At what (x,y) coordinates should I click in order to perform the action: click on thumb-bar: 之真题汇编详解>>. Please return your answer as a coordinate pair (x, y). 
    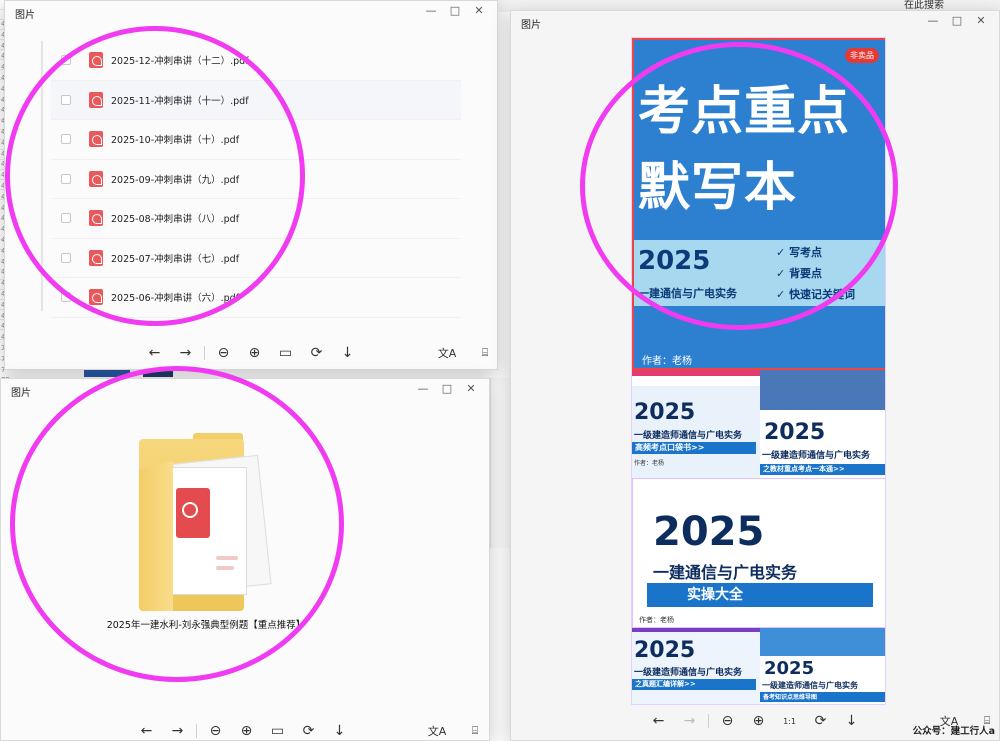
    Looking at the image, I should click on (694, 684).